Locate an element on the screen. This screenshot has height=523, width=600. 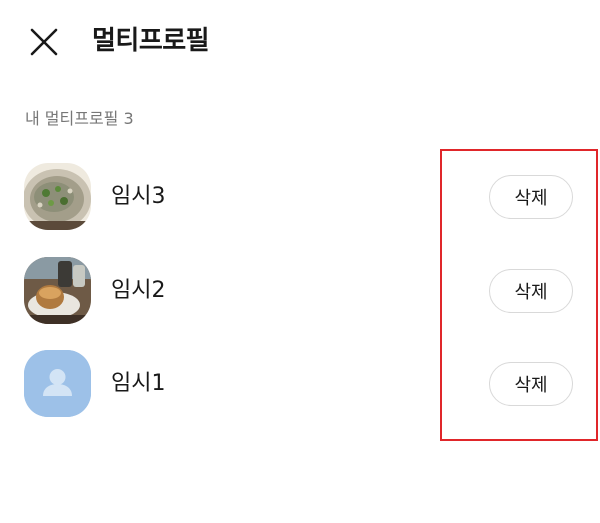
profile-name: 임시1 is located at coordinates (138, 383).